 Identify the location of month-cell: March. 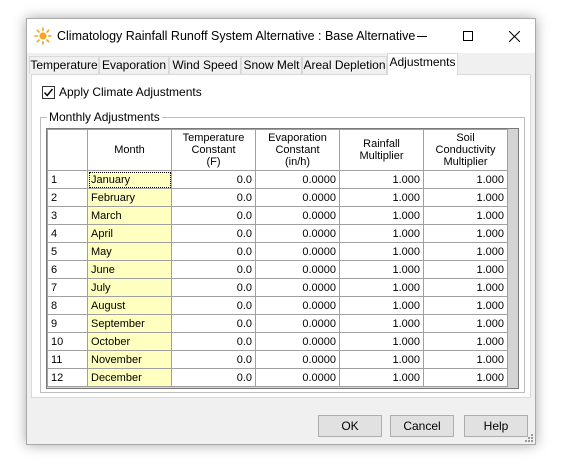
(129, 215).